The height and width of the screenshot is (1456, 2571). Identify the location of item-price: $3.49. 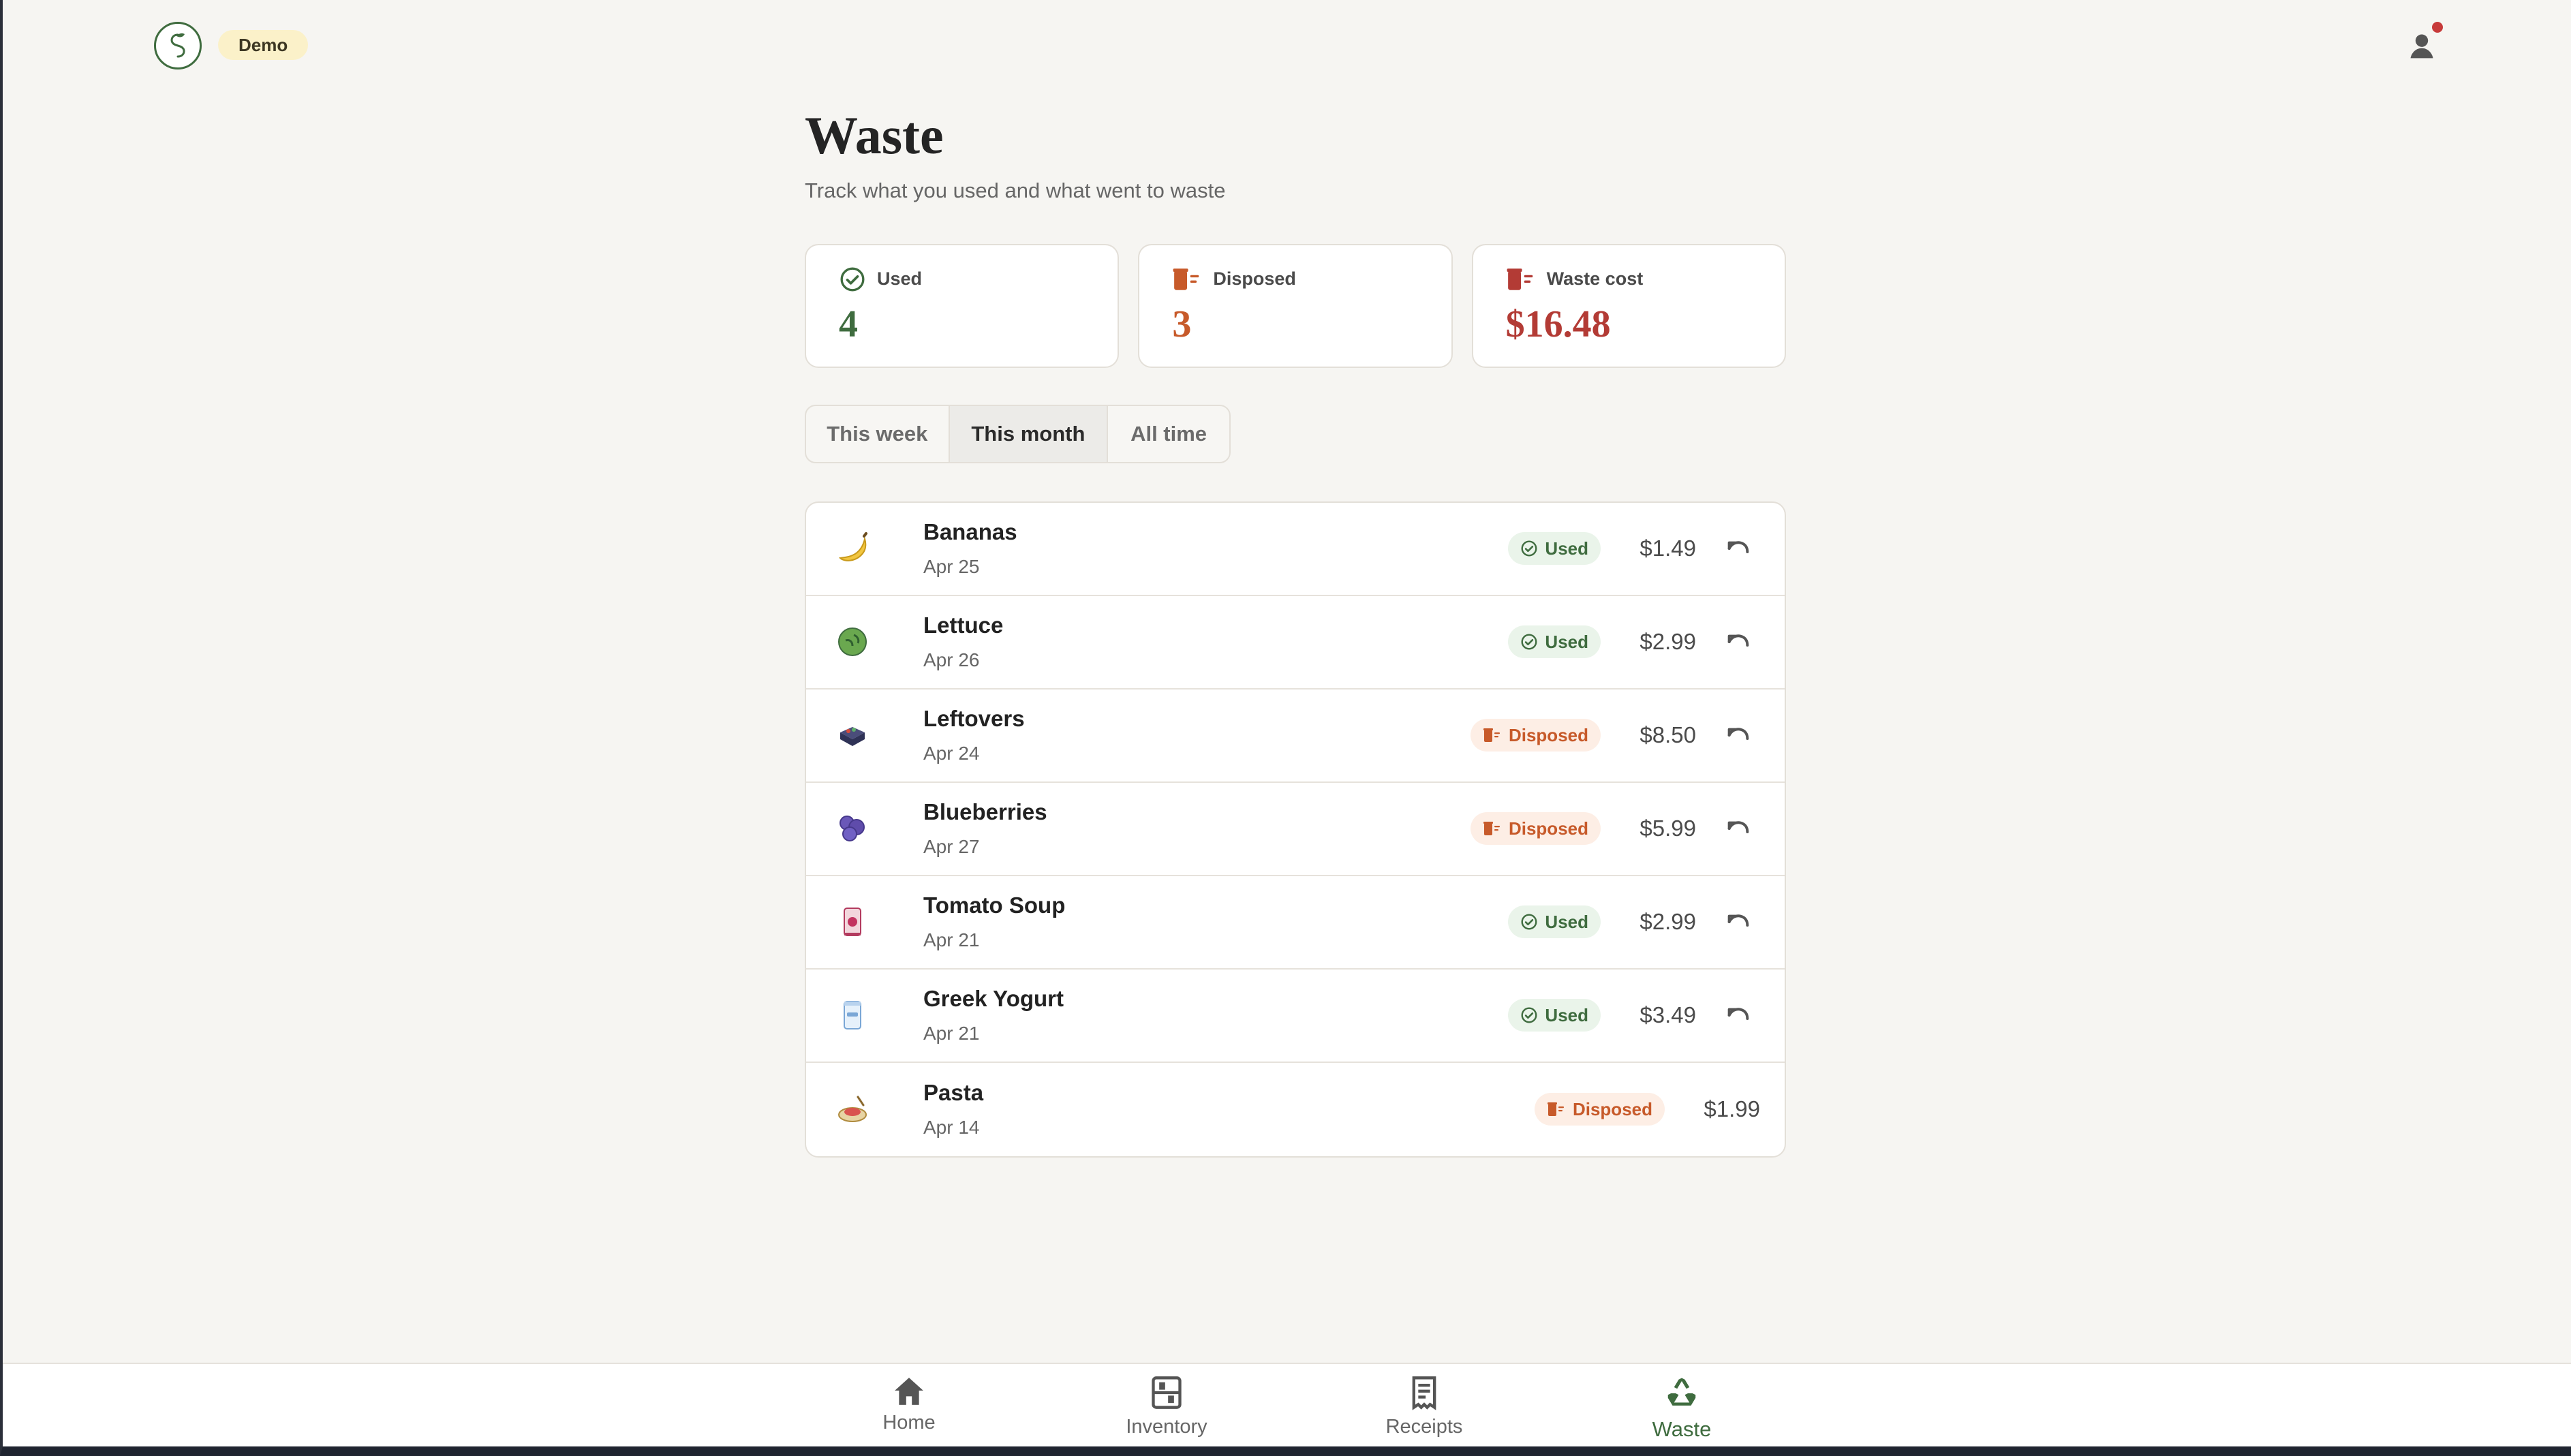
(1667, 1015).